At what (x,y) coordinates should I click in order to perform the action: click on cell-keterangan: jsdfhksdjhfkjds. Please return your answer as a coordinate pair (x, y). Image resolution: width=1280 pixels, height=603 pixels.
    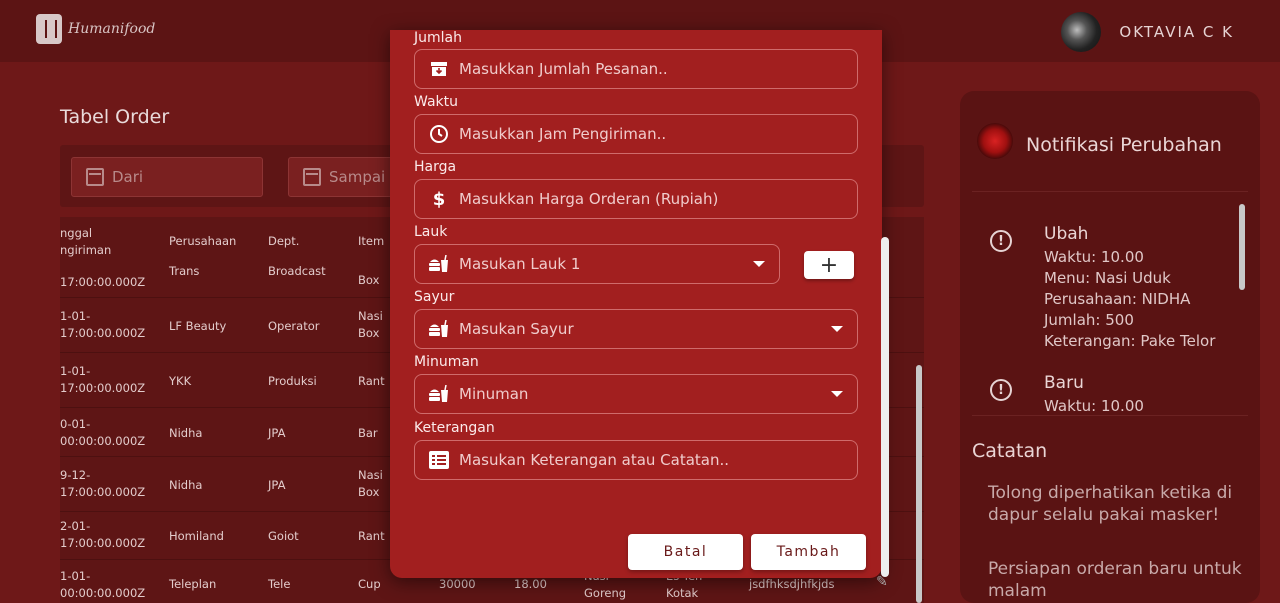
    Looking at the image, I should click on (792, 584).